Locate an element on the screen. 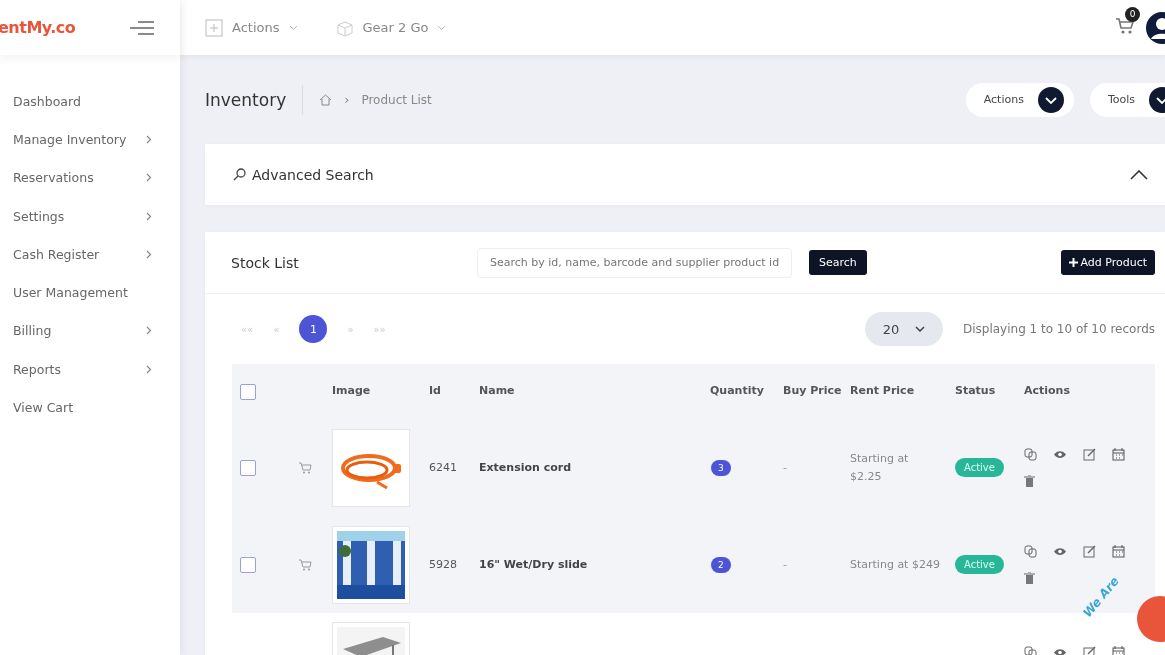 Image resolution: width=1165 pixels, height=655 pixels. cart-count-badge: 0 is located at coordinates (1132, 14).